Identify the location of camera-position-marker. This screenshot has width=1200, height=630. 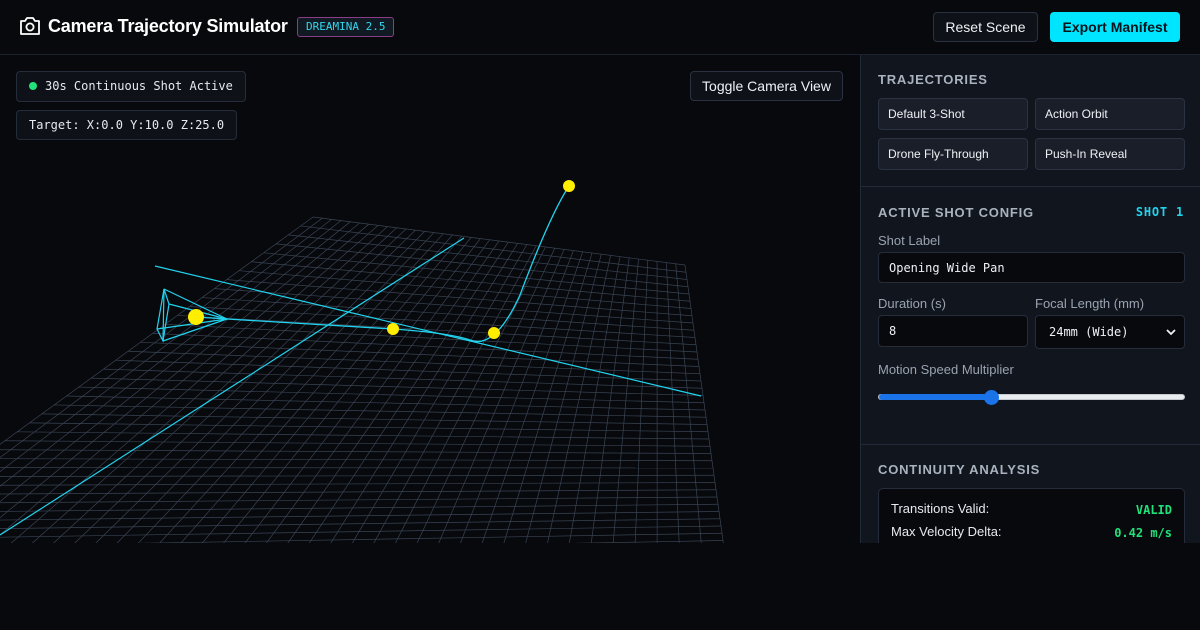
(196, 317).